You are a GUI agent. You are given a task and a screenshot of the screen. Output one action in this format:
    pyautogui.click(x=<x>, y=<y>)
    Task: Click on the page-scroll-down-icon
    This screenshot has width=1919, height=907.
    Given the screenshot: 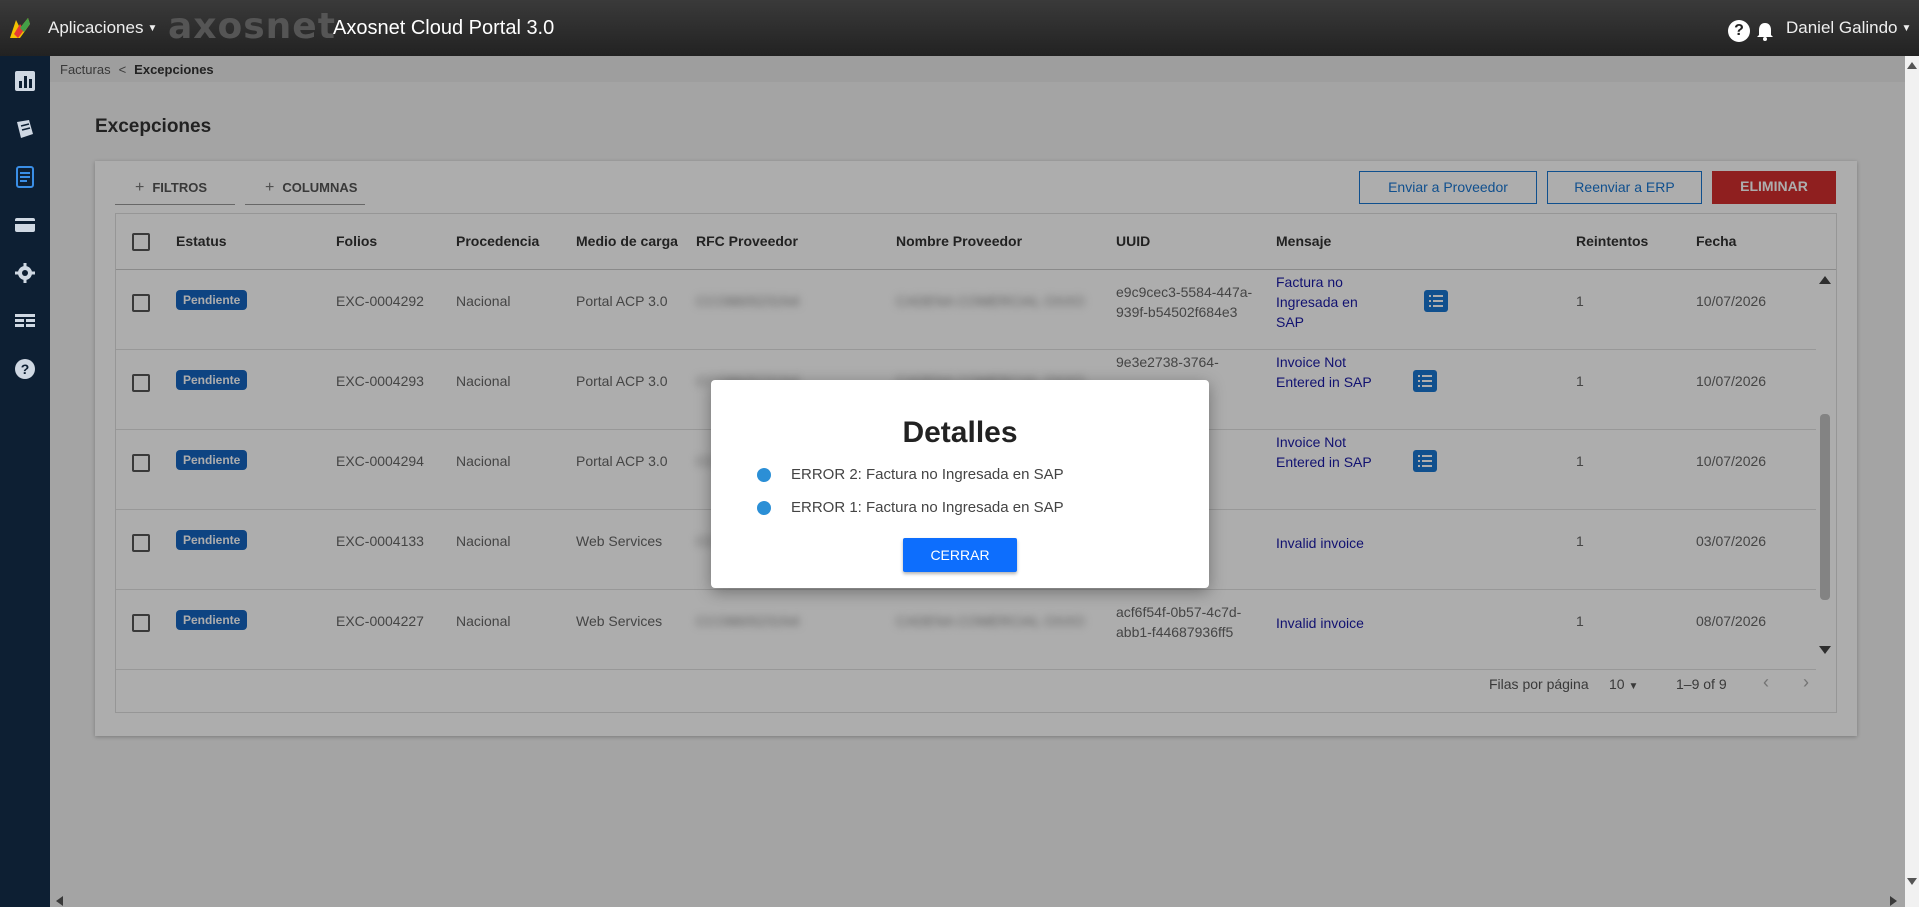 What is the action you would take?
    pyautogui.click(x=1912, y=881)
    